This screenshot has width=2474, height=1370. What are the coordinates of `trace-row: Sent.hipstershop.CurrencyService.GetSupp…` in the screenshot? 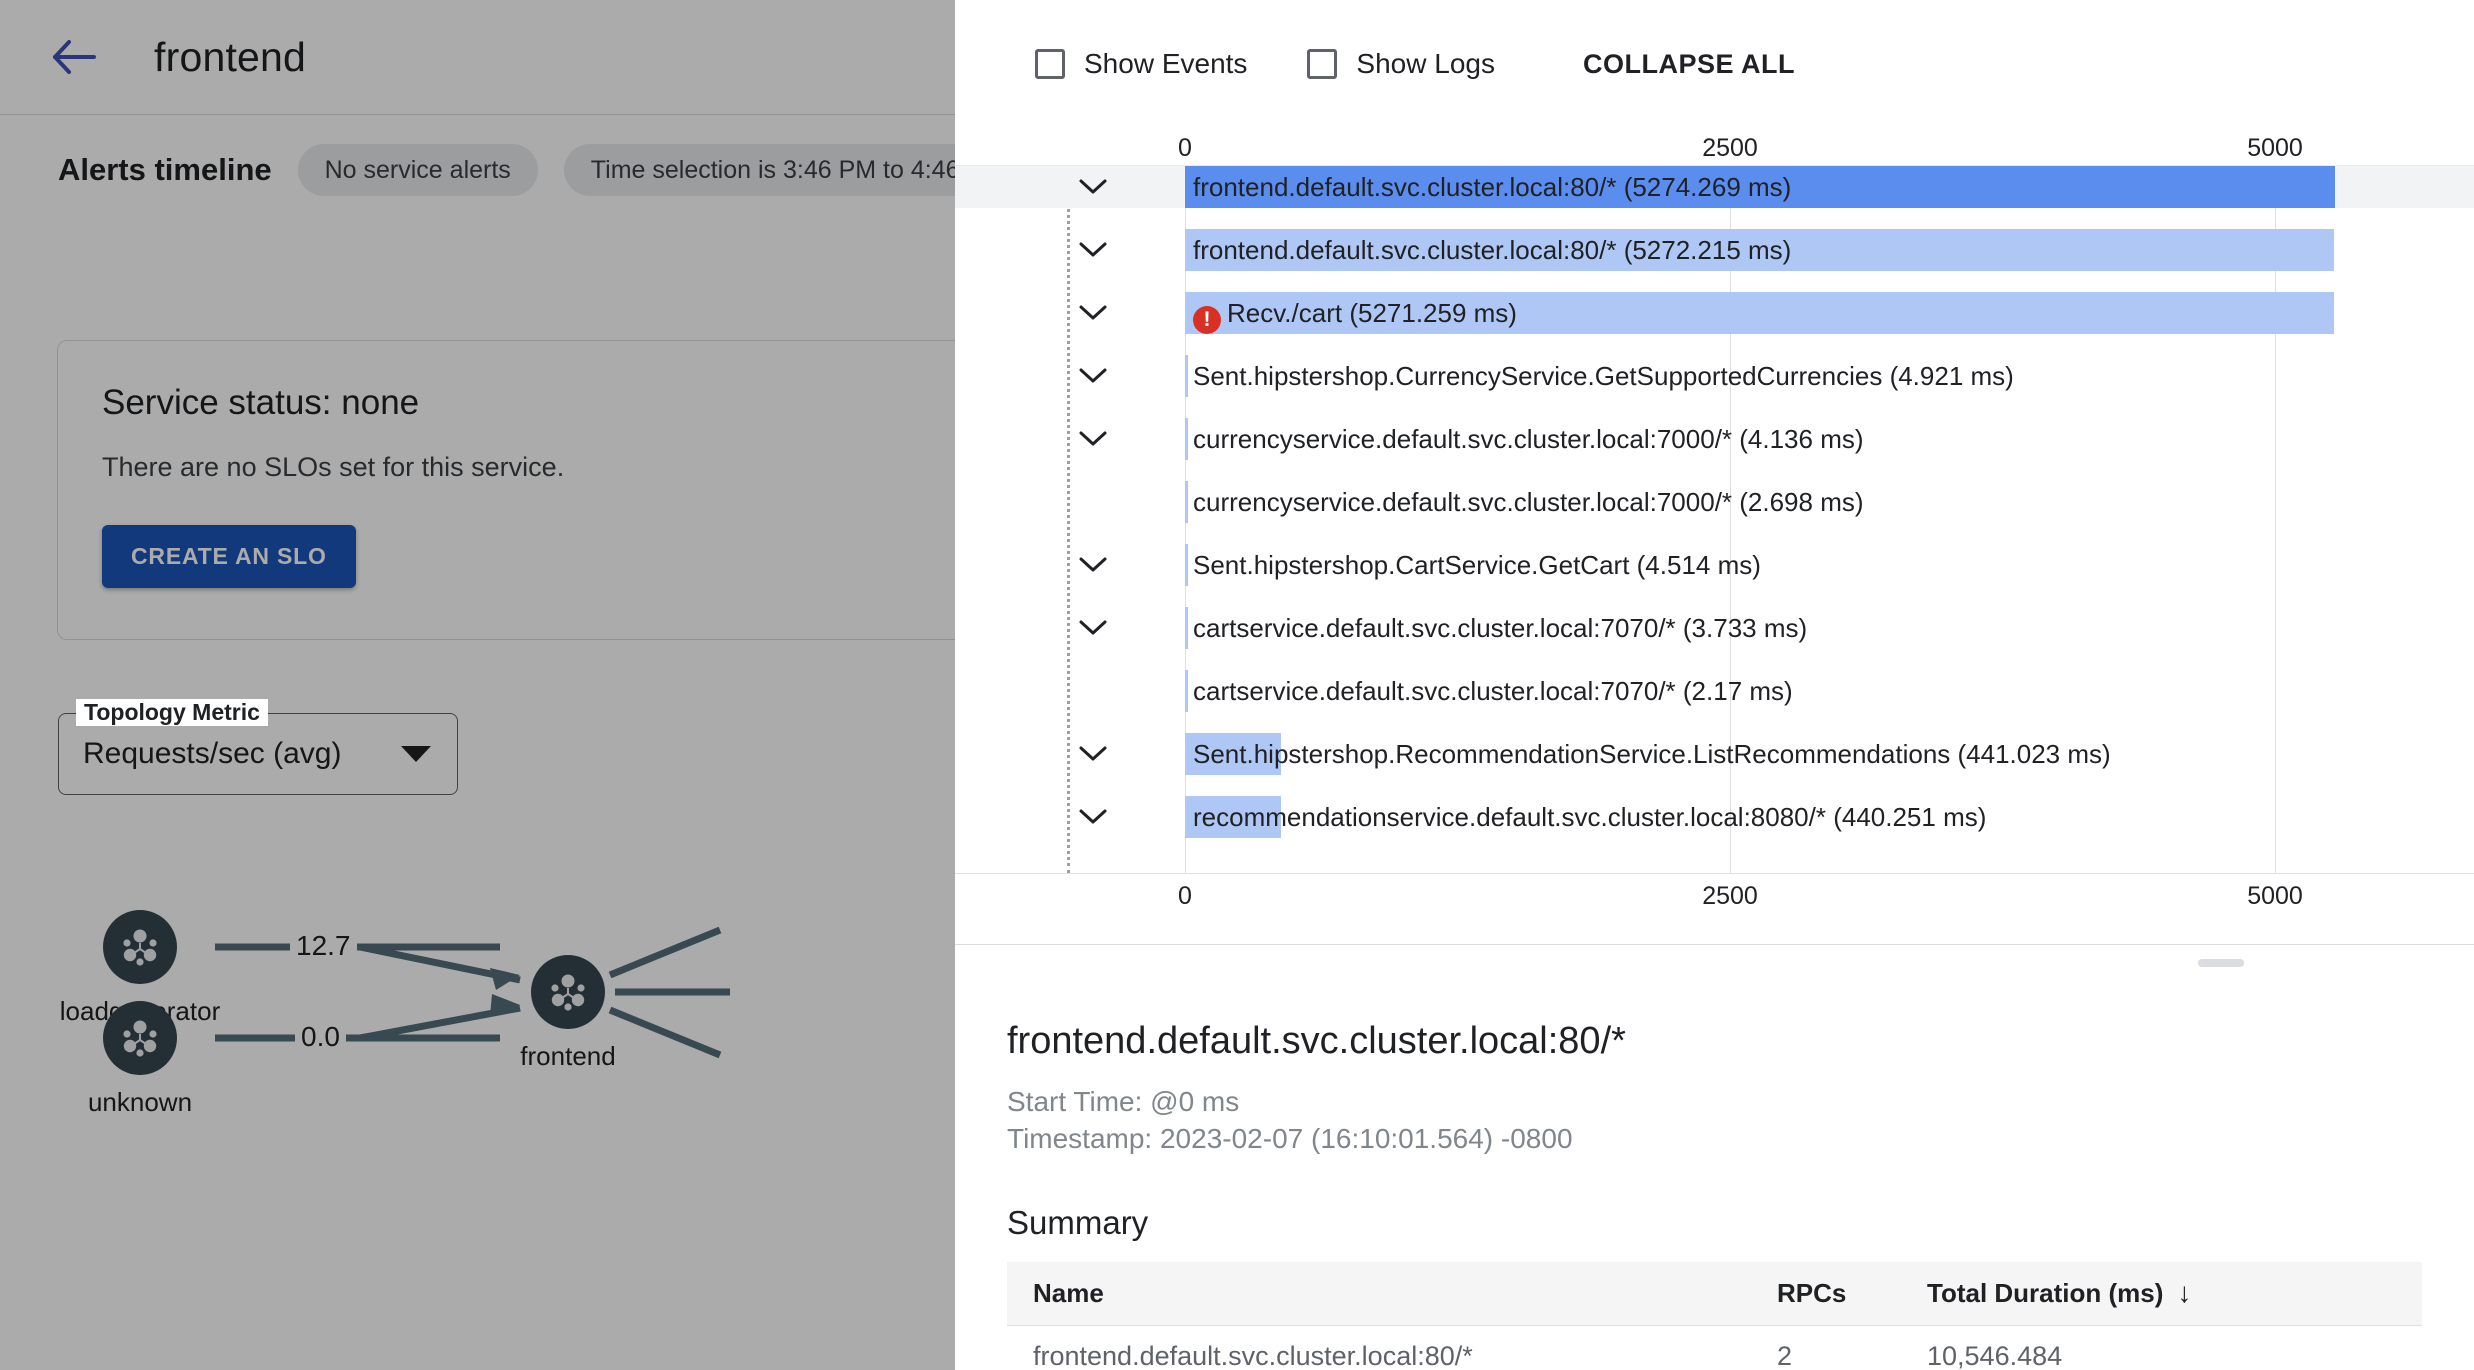 It's located at (1714, 376).